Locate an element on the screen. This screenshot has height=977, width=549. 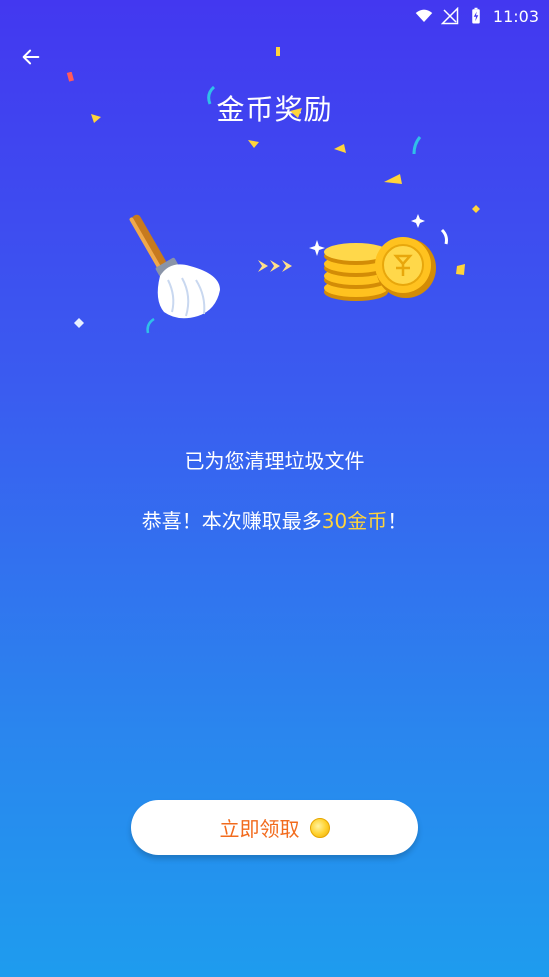
status-time: 11:03 is located at coordinates (515, 16).